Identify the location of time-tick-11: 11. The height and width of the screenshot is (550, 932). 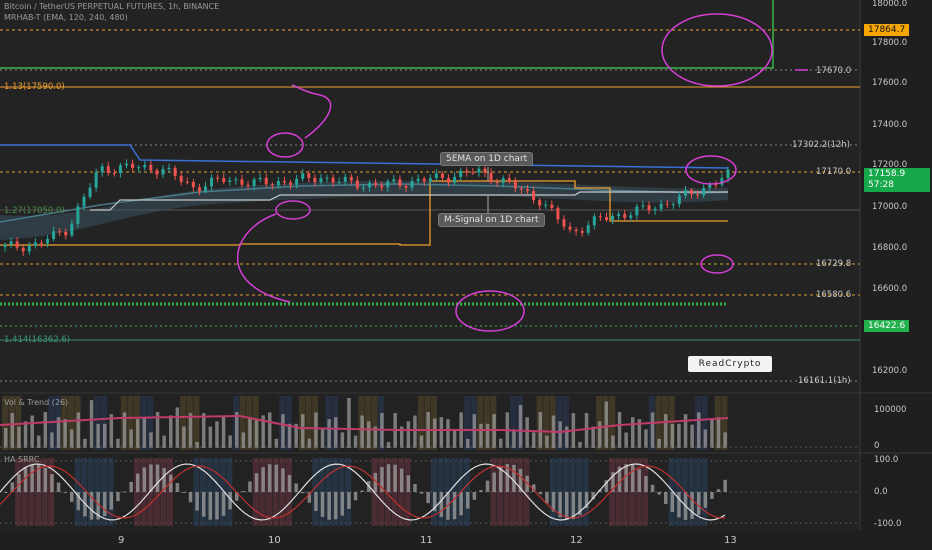
(426, 540).